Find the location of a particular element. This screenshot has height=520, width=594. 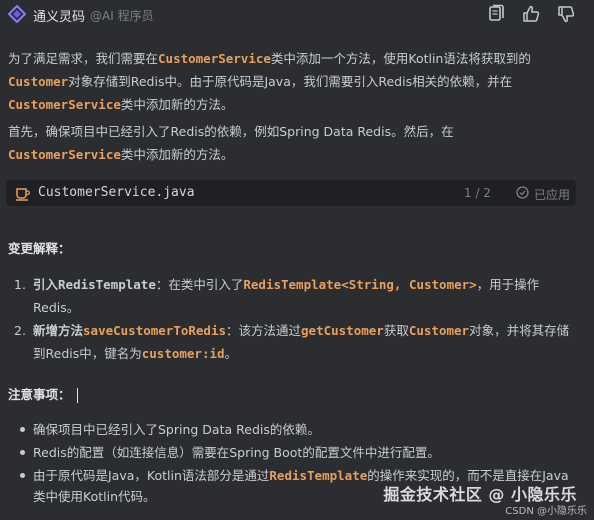

notes-title: 注意事项： is located at coordinates (43, 393).